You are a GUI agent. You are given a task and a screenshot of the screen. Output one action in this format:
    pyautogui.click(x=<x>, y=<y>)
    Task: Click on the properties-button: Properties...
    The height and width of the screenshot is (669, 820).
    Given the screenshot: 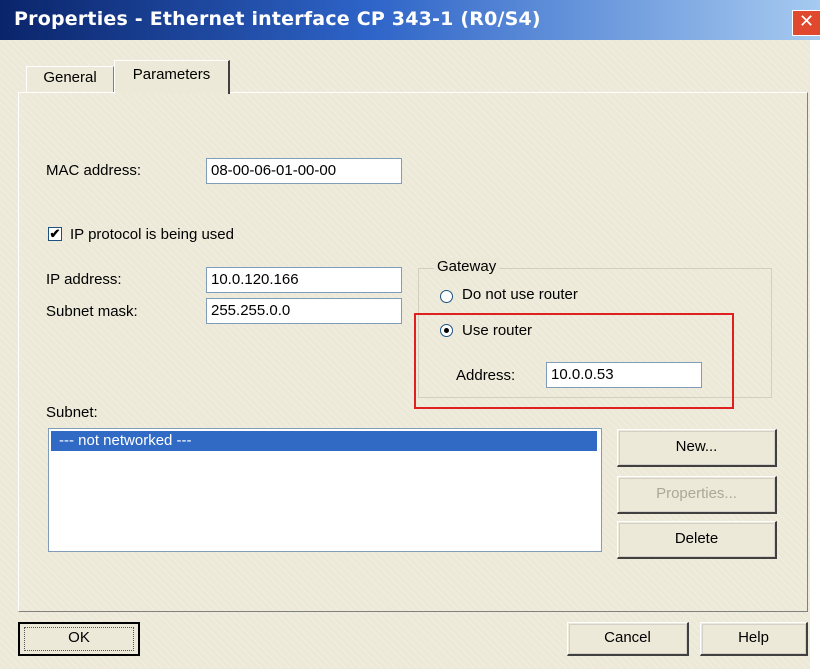 What is the action you would take?
    pyautogui.click(x=697, y=495)
    